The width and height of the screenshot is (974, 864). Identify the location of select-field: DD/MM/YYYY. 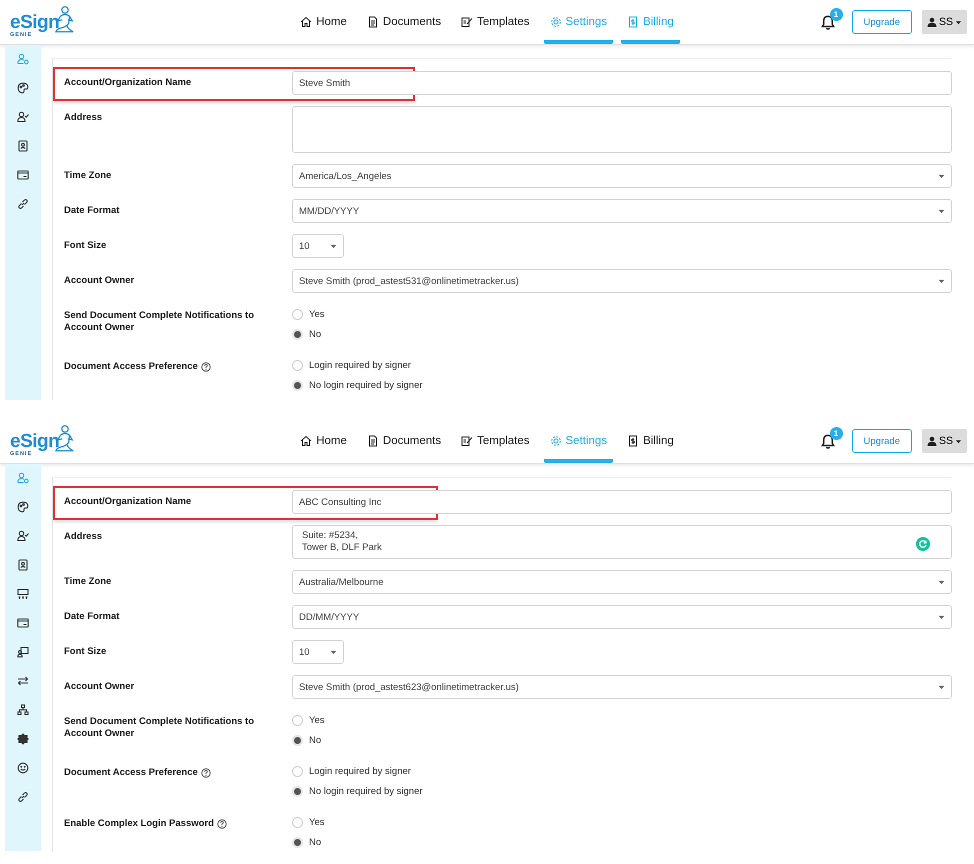
(622, 617).